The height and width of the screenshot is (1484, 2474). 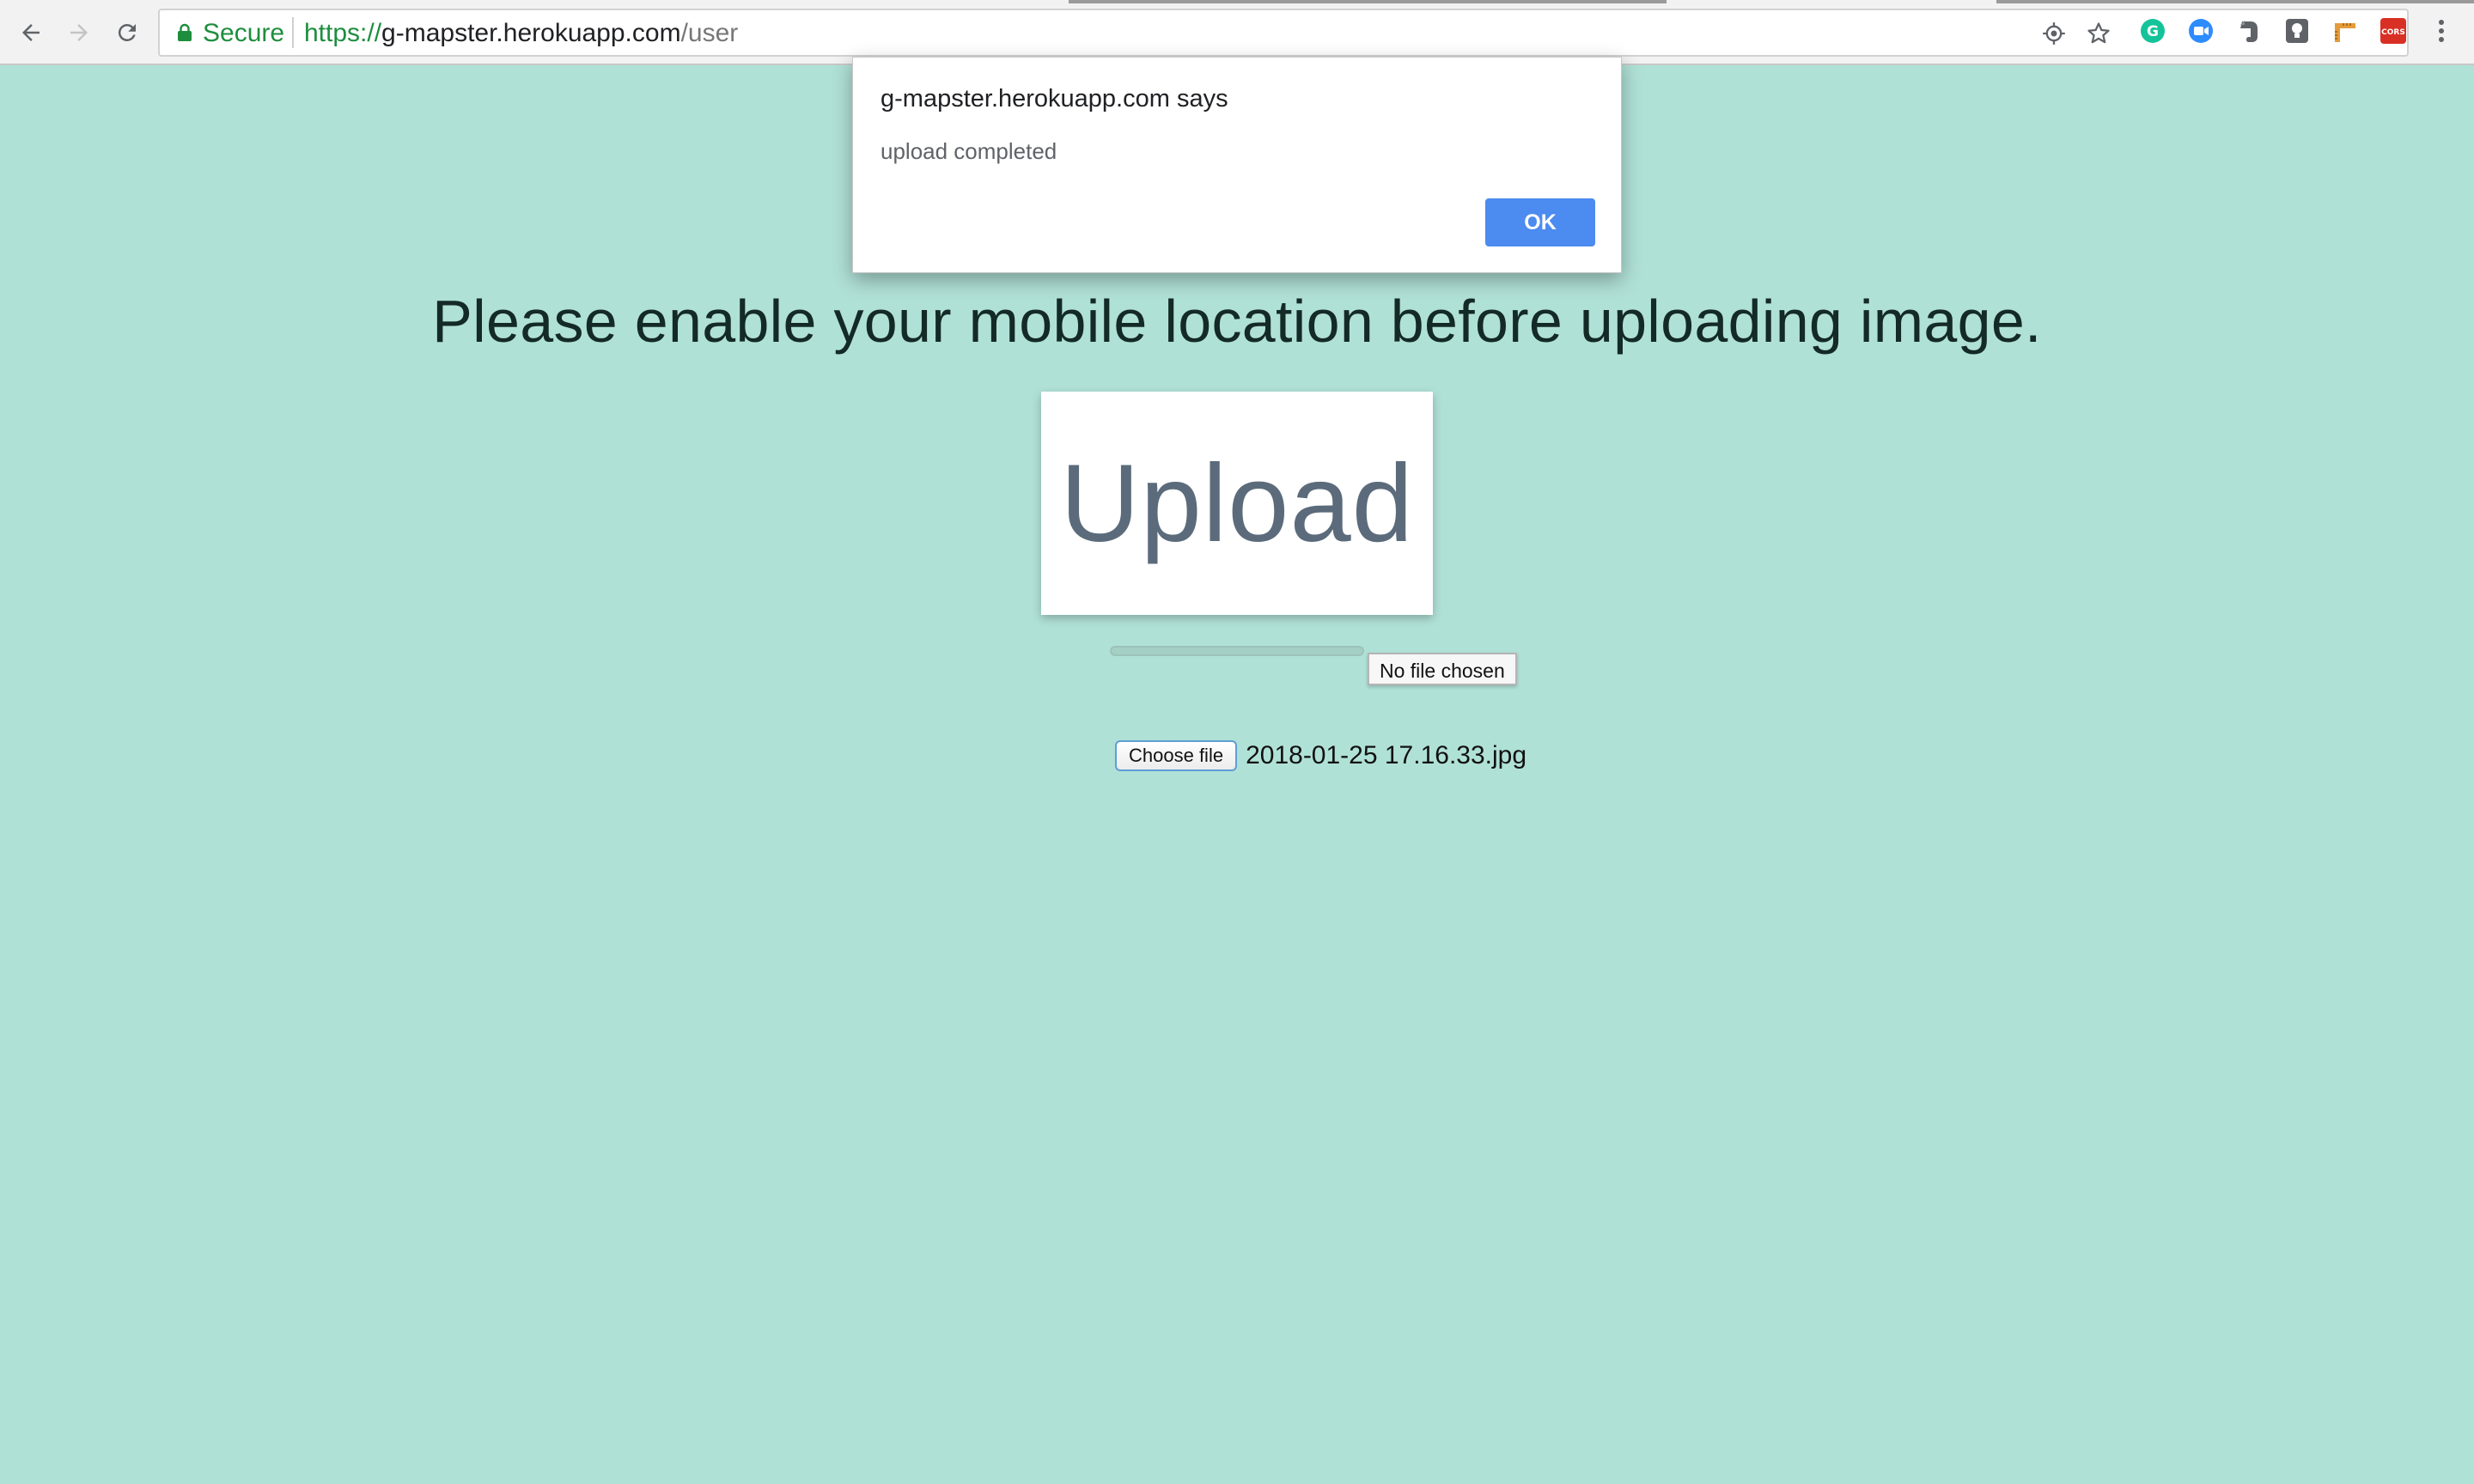 What do you see at coordinates (969, 151) in the screenshot?
I see `dialog-message: upload completed` at bounding box center [969, 151].